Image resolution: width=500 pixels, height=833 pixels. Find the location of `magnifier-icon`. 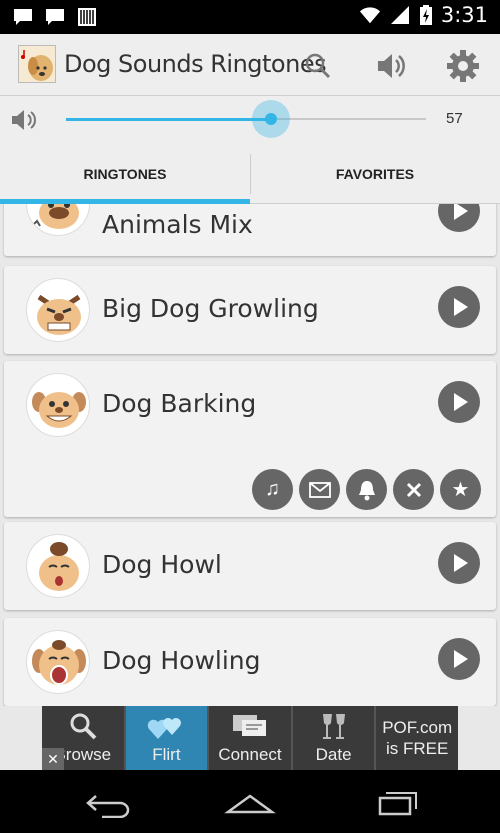

magnifier-icon is located at coordinates (83, 726).